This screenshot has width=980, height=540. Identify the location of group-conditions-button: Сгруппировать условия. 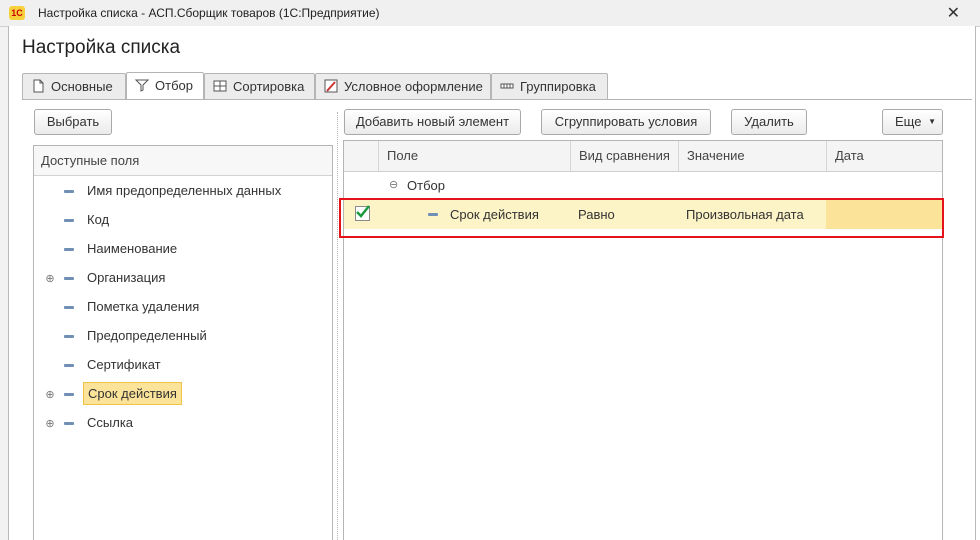
(626, 122).